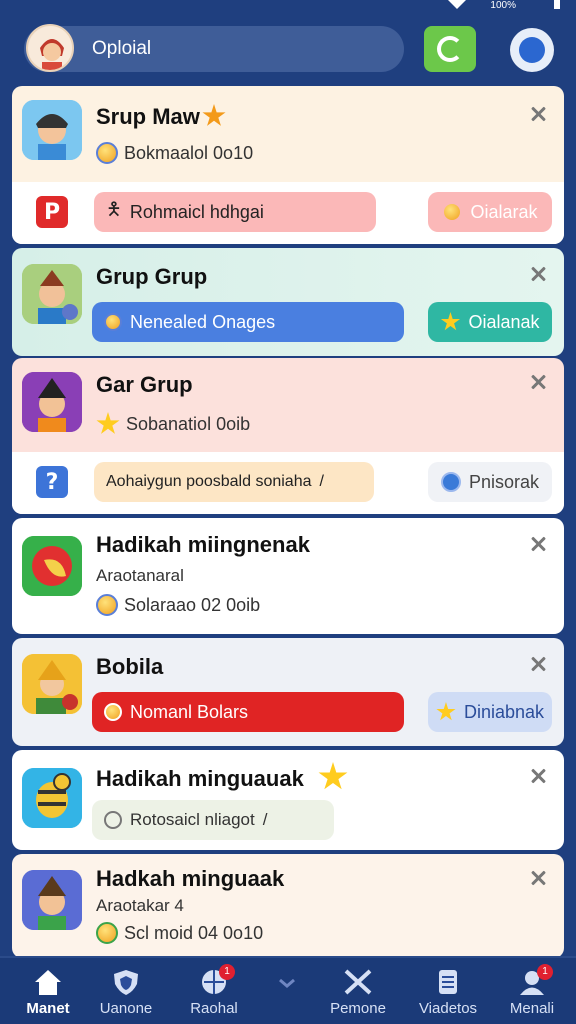 This screenshot has width=576, height=1024. What do you see at coordinates (50, 48) in the screenshot?
I see `user-avatar` at bounding box center [50, 48].